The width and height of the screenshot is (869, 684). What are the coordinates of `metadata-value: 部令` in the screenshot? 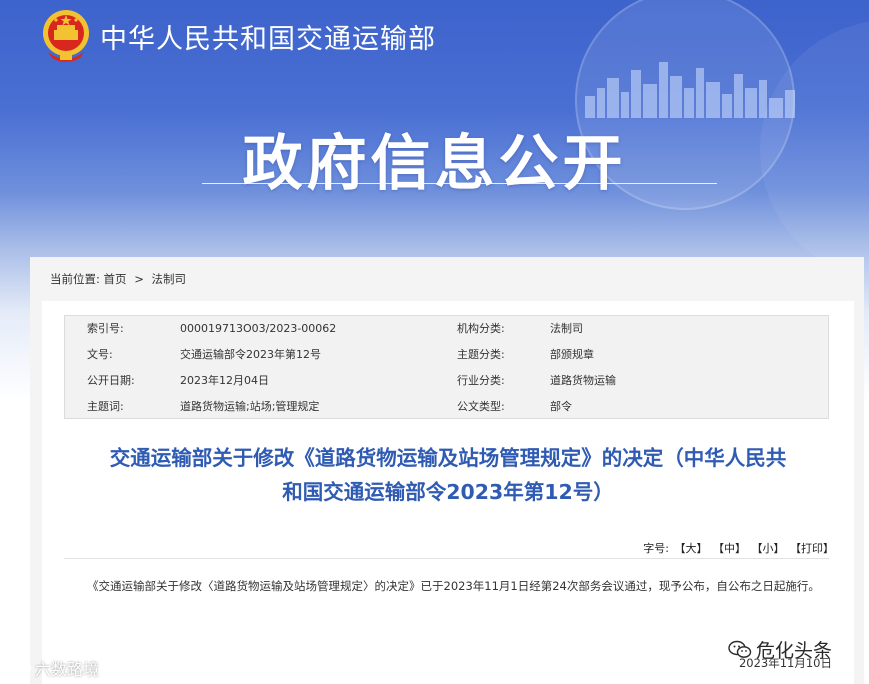 It's located at (561, 406).